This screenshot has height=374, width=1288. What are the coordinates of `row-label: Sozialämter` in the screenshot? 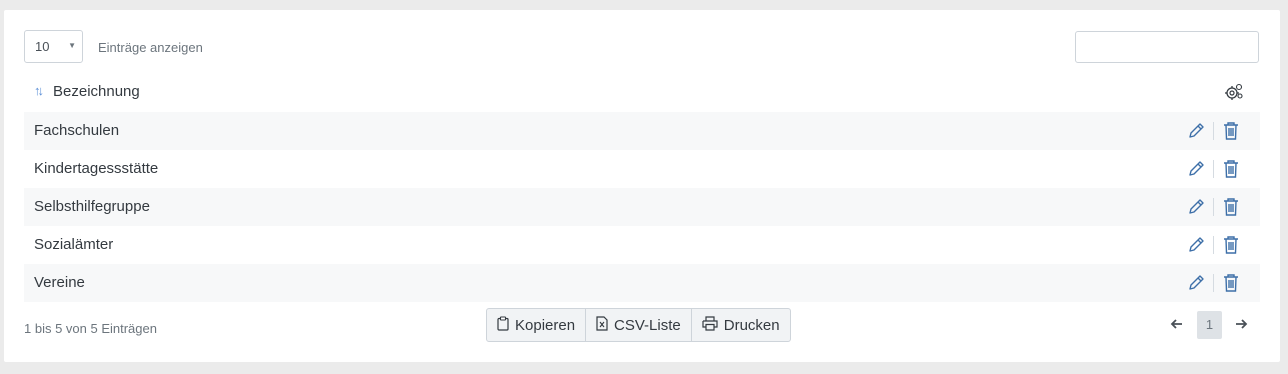 It's located at (74, 244).